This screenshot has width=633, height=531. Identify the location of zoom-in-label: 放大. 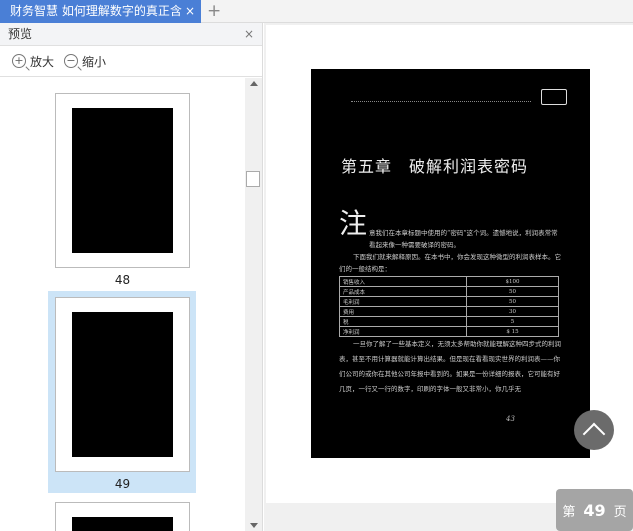
(42, 61).